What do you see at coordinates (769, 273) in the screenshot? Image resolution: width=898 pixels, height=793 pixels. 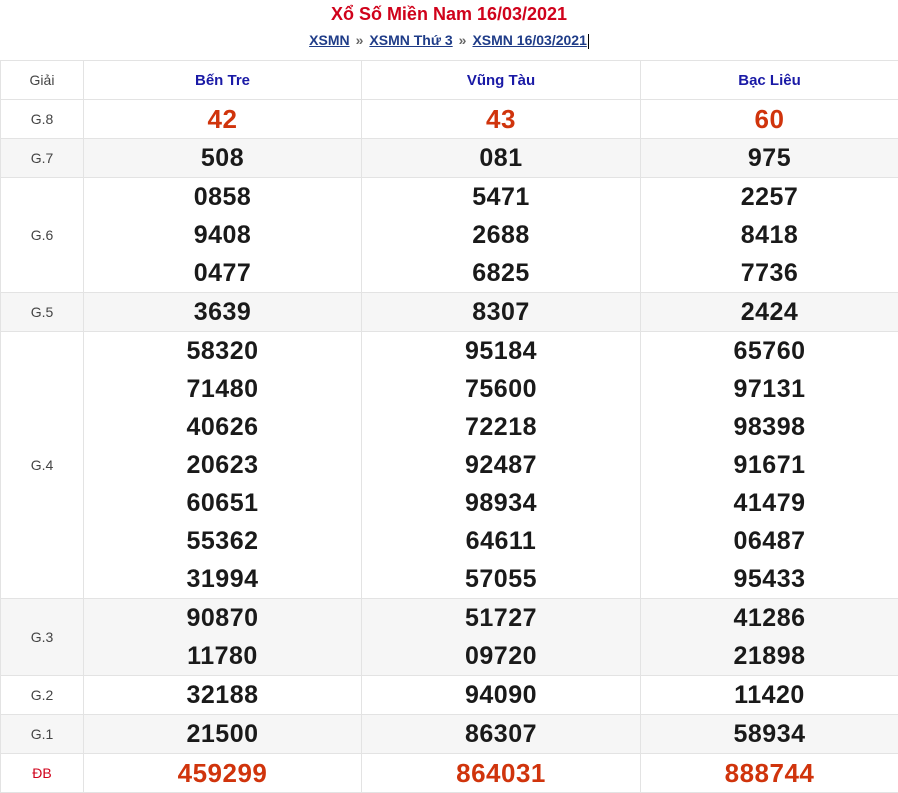 I see `result-number: 7736` at bounding box center [769, 273].